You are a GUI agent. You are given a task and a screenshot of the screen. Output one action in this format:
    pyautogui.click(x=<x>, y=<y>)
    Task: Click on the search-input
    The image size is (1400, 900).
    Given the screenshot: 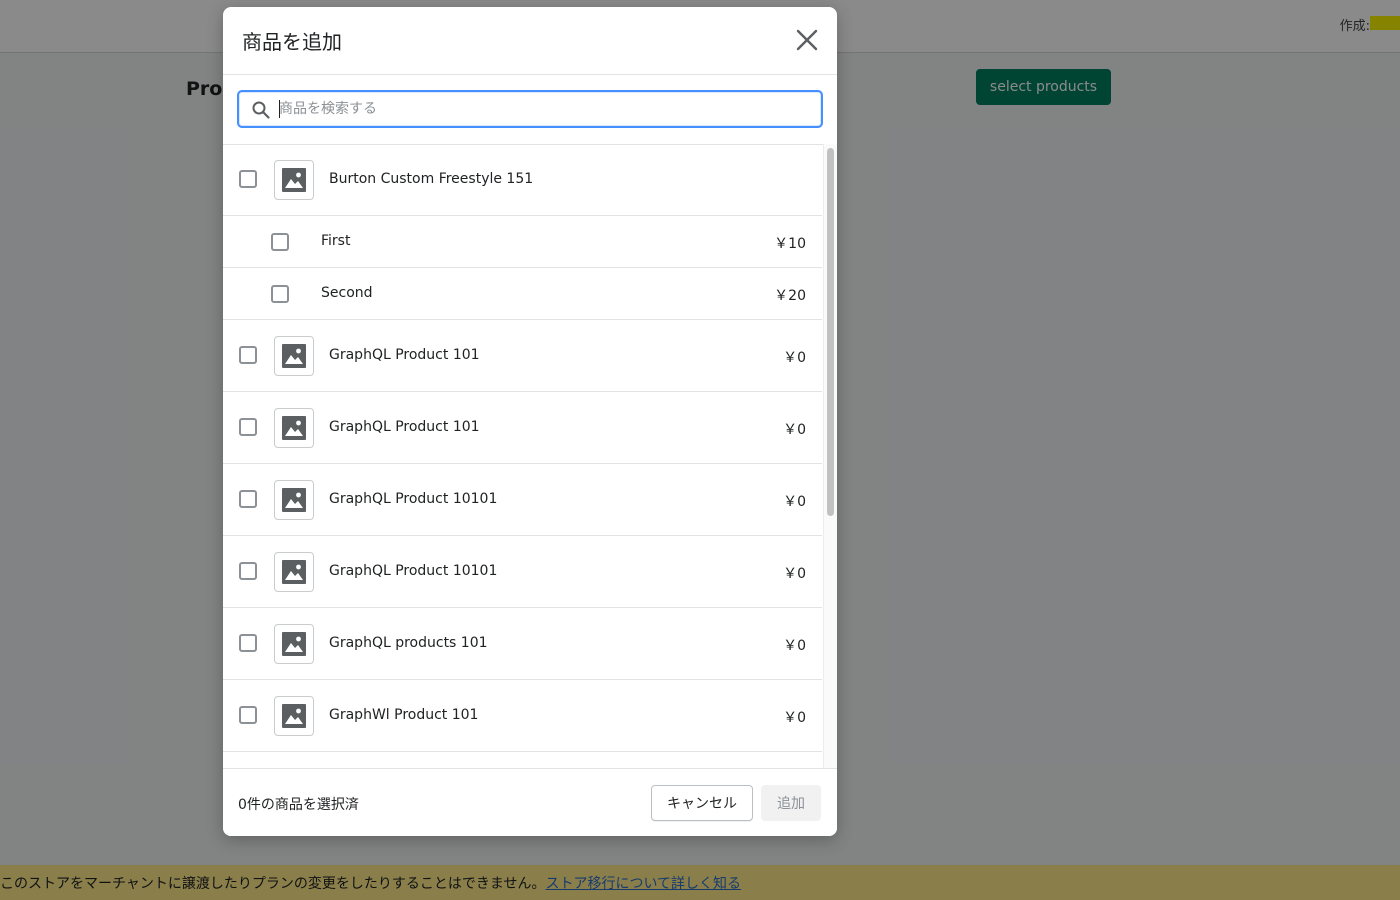 What is the action you would take?
    pyautogui.click(x=539, y=109)
    